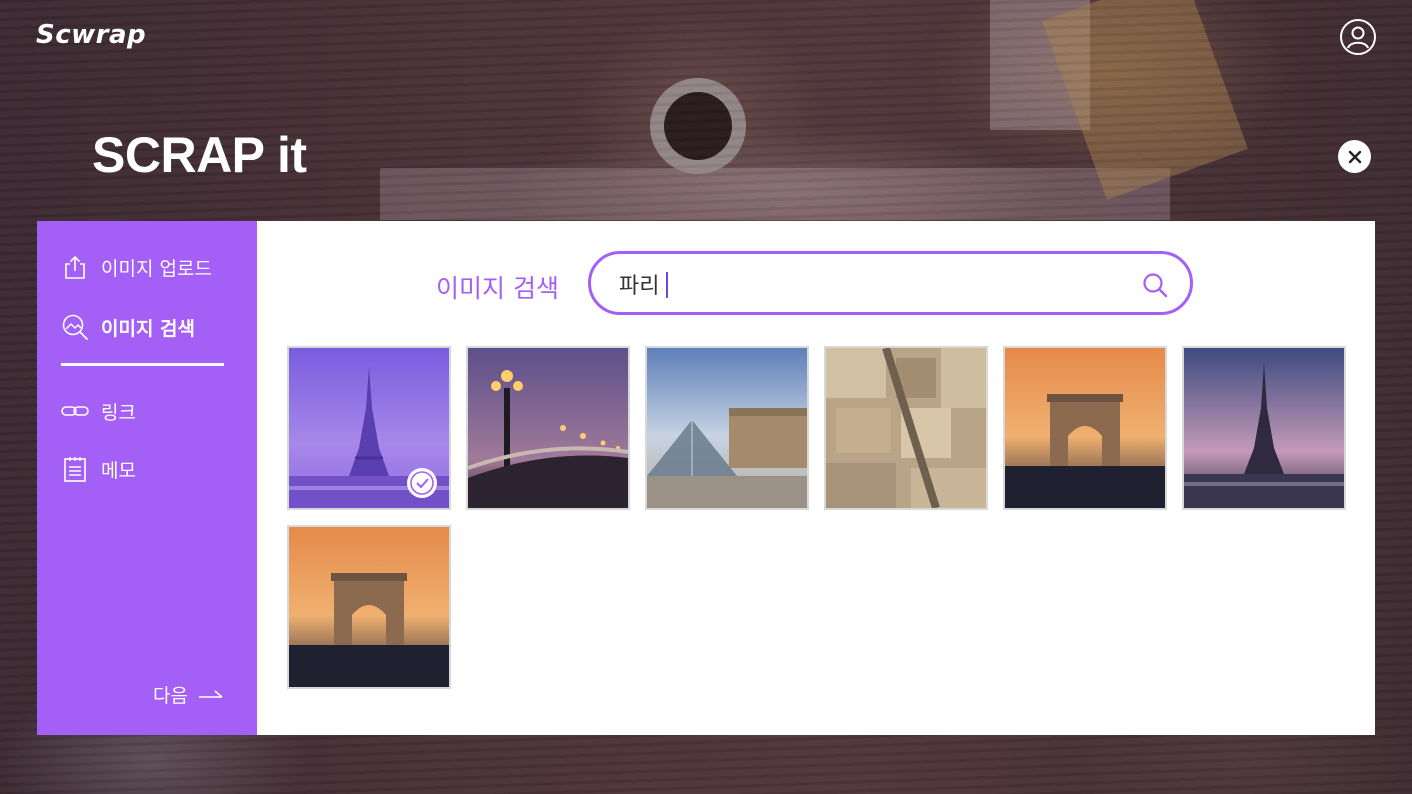 The image size is (1412, 794). Describe the element at coordinates (75, 327) in the screenshot. I see `image-search-icon` at that location.